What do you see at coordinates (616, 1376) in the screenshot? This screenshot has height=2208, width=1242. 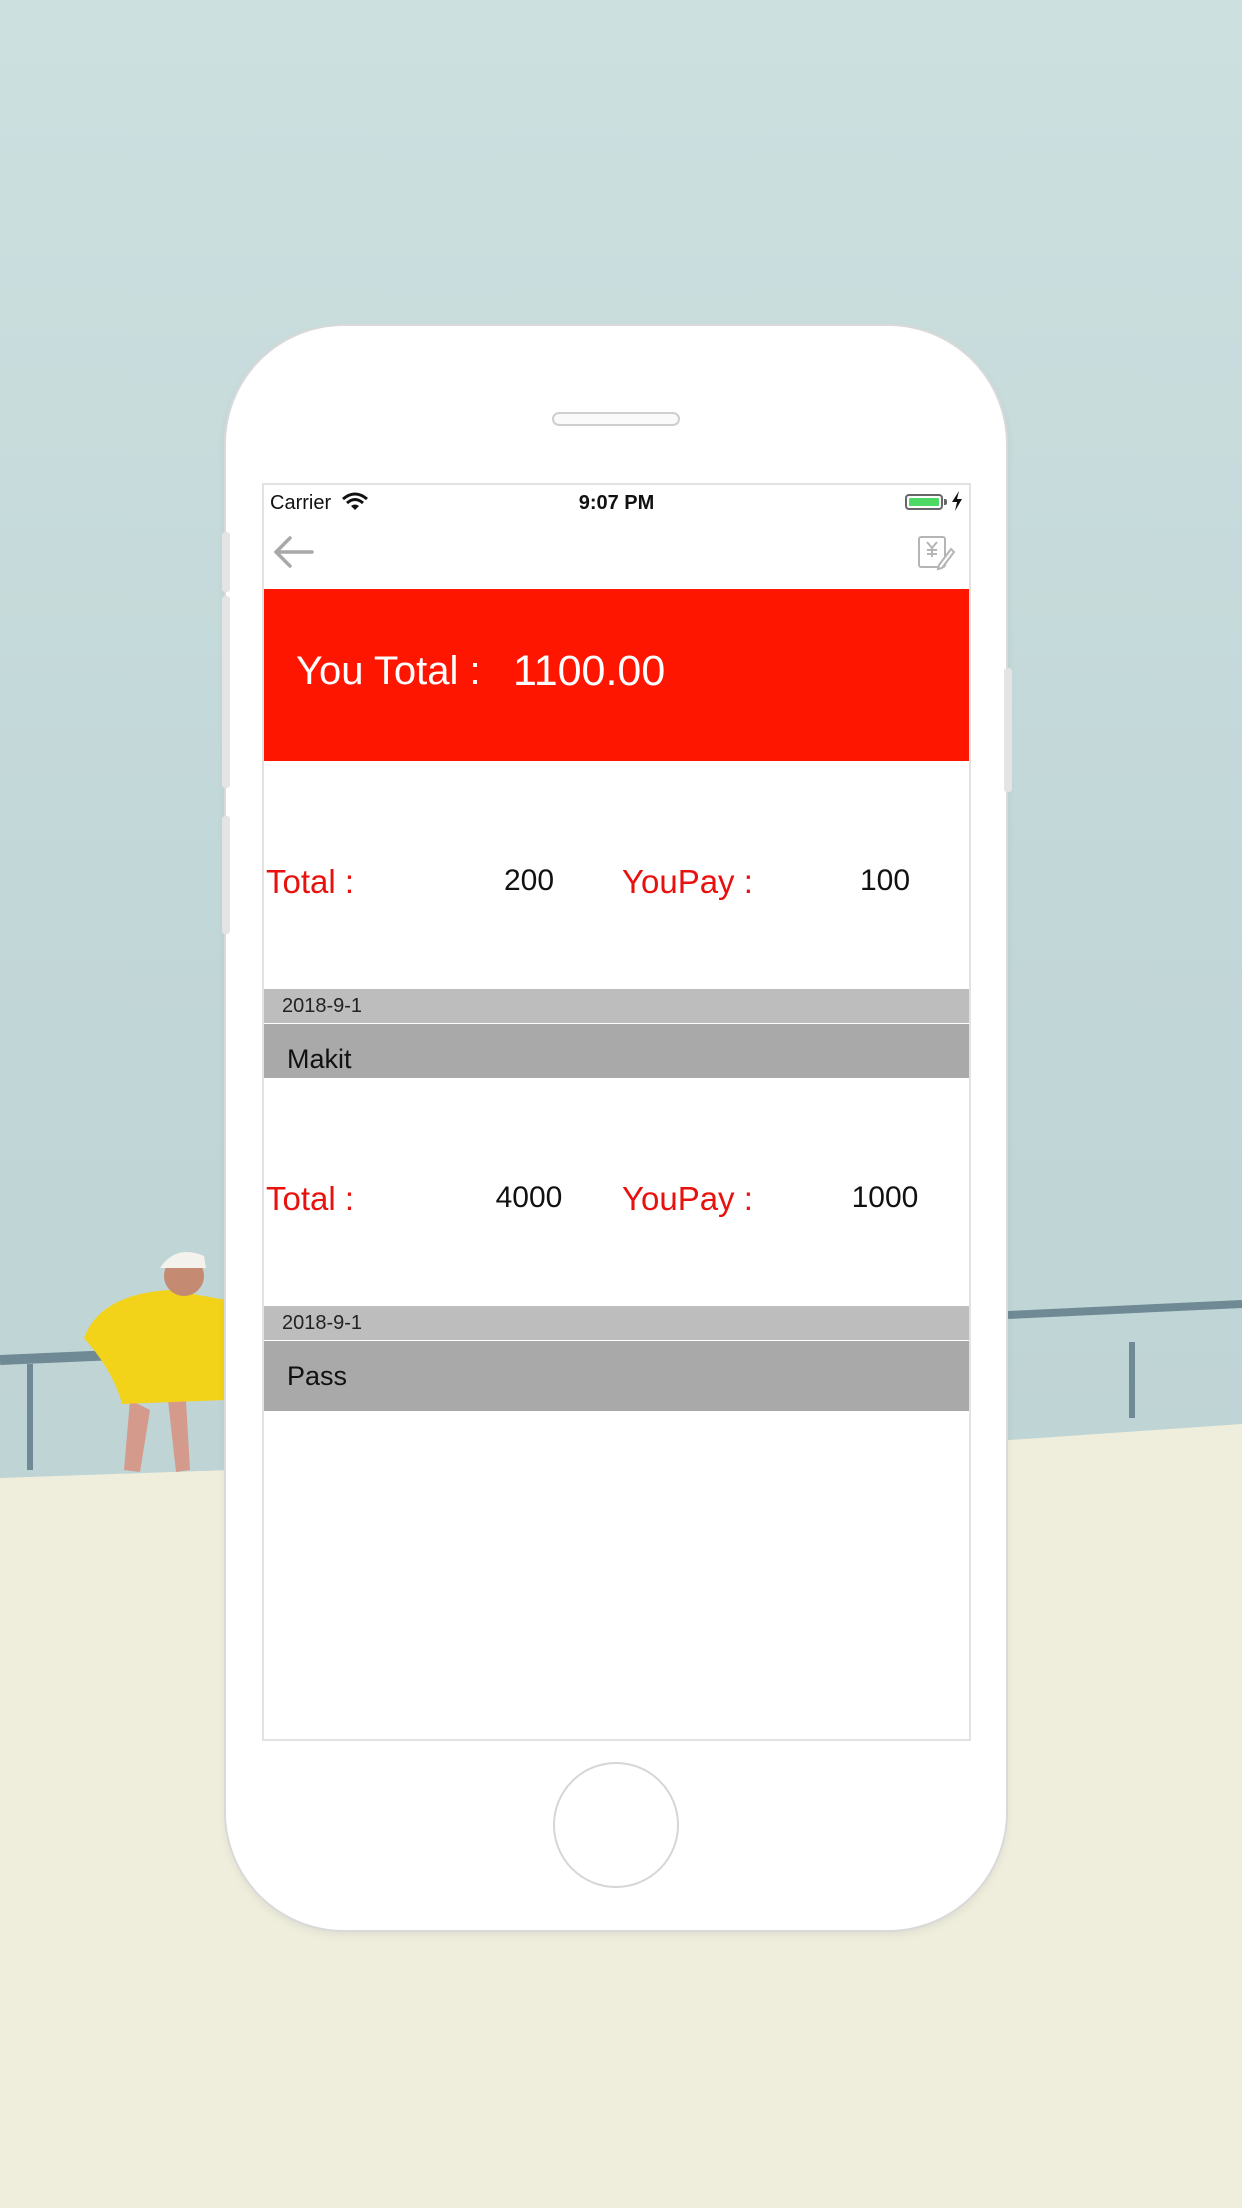 I see `record-name: Pass` at bounding box center [616, 1376].